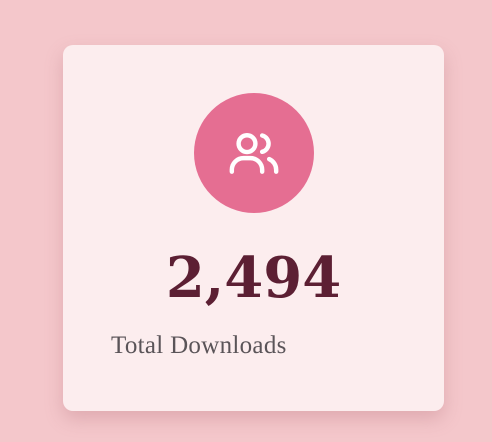  I want to click on icon-badge, so click(254, 153).